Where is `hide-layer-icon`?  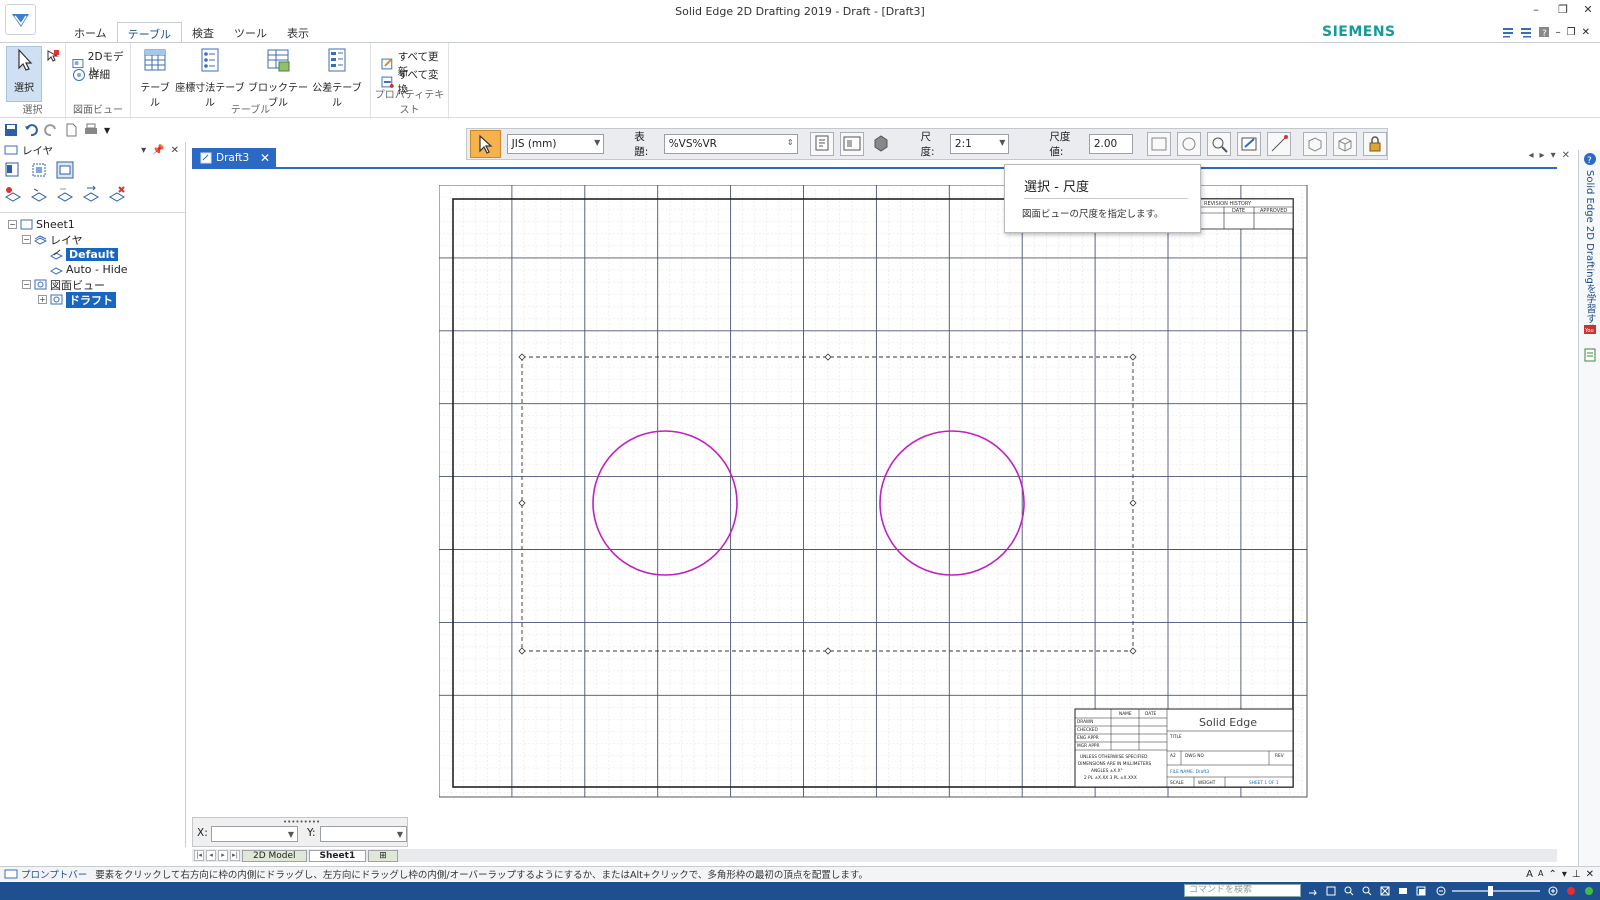 hide-layer-icon is located at coordinates (65, 194).